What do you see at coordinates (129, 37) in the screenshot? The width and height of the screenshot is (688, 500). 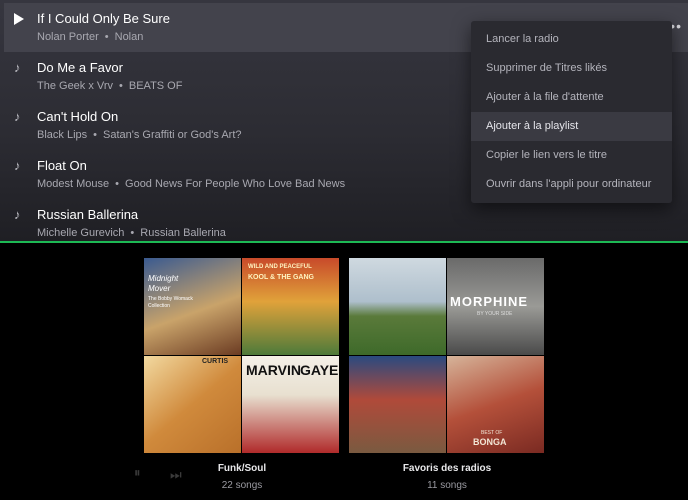 I see `track-album: Nolan` at bounding box center [129, 37].